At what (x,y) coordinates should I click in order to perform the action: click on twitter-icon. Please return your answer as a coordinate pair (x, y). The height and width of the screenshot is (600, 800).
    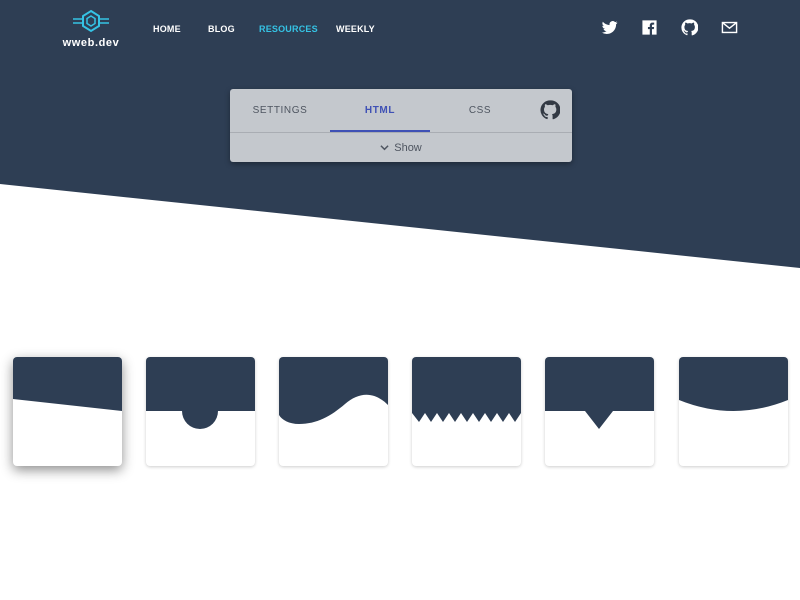
    Looking at the image, I should click on (609, 28).